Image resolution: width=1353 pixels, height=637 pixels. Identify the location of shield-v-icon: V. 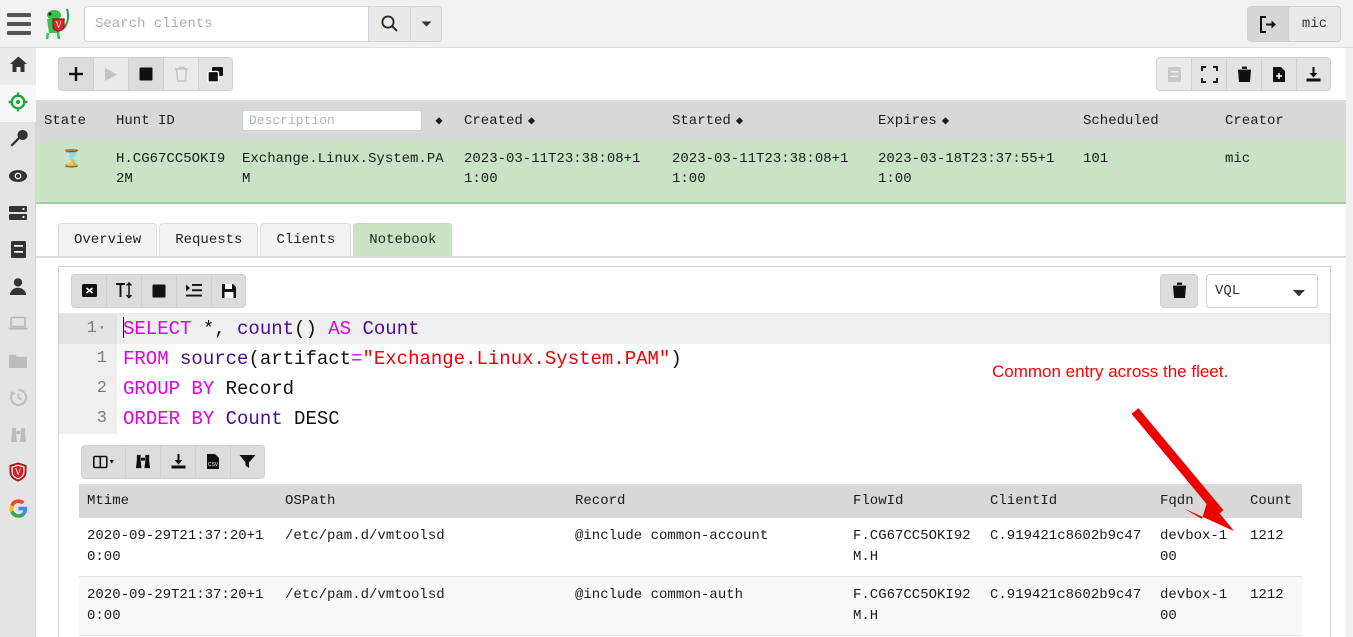
(18, 473).